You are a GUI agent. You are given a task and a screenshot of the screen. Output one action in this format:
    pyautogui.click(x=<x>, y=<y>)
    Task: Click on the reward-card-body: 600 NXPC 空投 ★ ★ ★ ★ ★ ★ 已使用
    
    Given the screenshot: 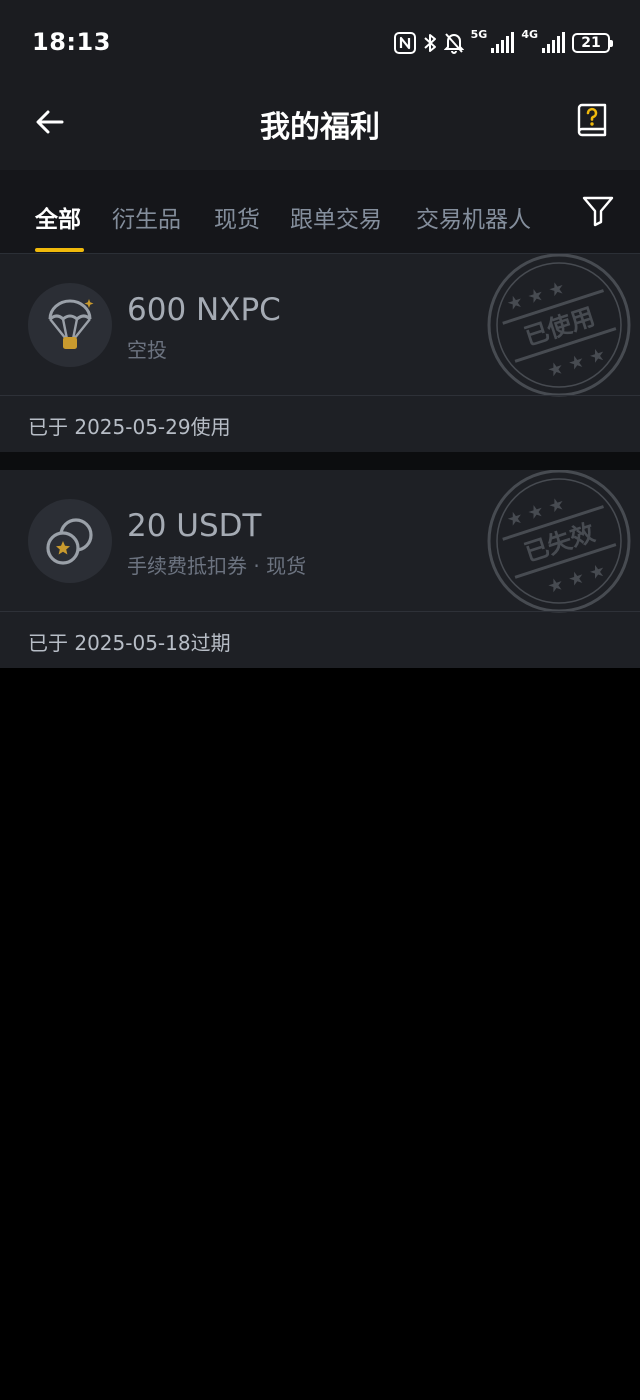 What is the action you would take?
    pyautogui.click(x=320, y=325)
    